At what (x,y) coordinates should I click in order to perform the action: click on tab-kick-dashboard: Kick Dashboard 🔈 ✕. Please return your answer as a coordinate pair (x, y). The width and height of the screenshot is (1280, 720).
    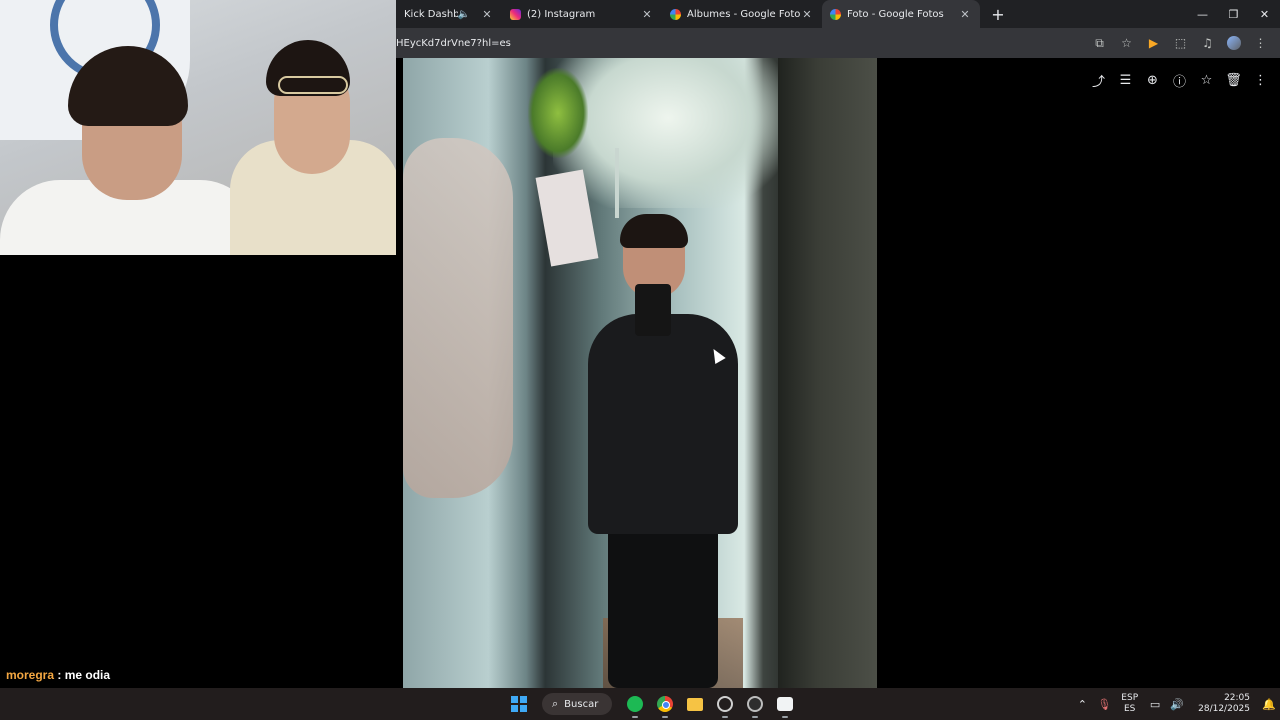
    Looking at the image, I should click on (449, 14).